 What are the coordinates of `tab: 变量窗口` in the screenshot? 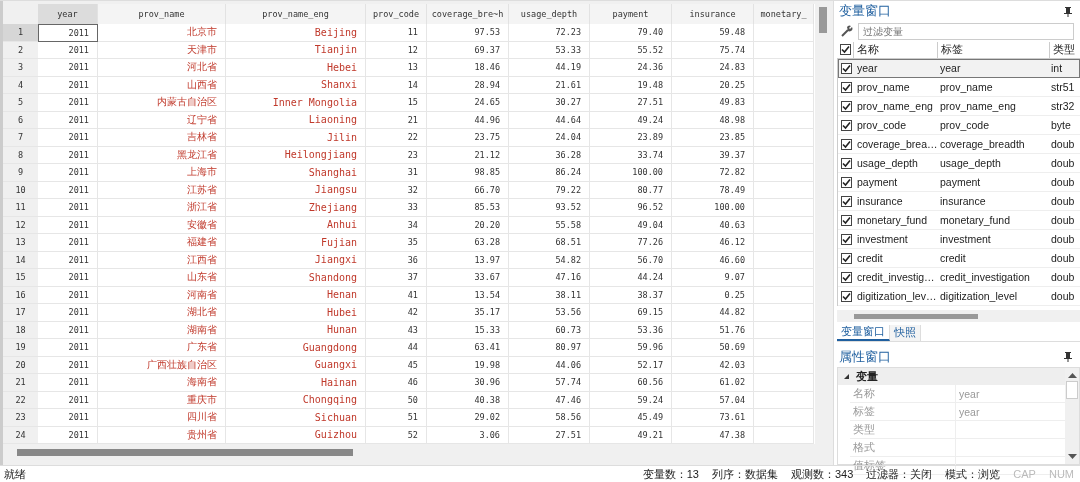 It's located at (863, 332).